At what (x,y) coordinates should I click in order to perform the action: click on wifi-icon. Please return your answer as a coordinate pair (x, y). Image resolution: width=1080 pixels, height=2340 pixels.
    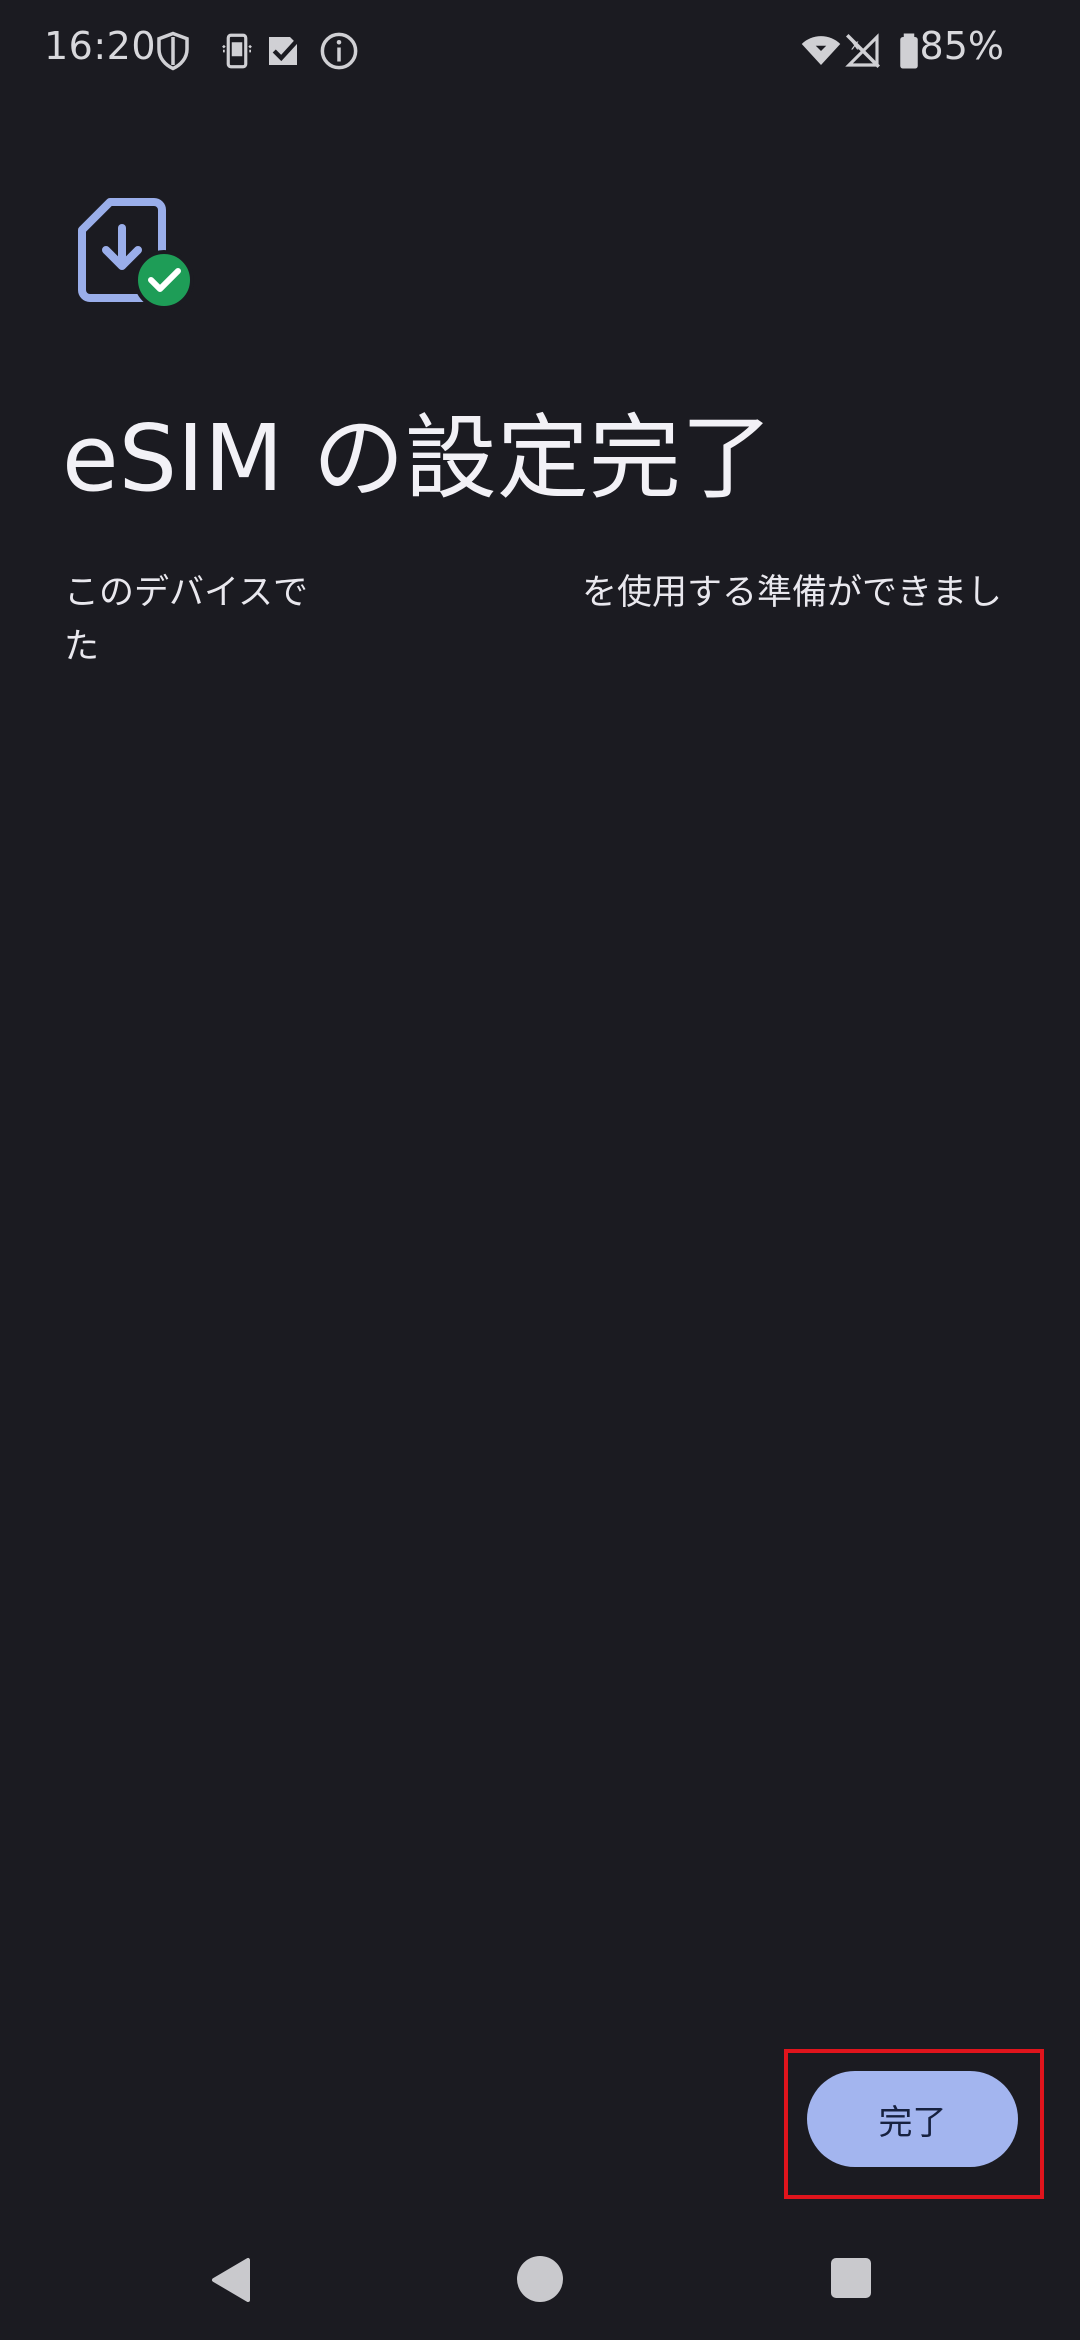
    Looking at the image, I should click on (821, 50).